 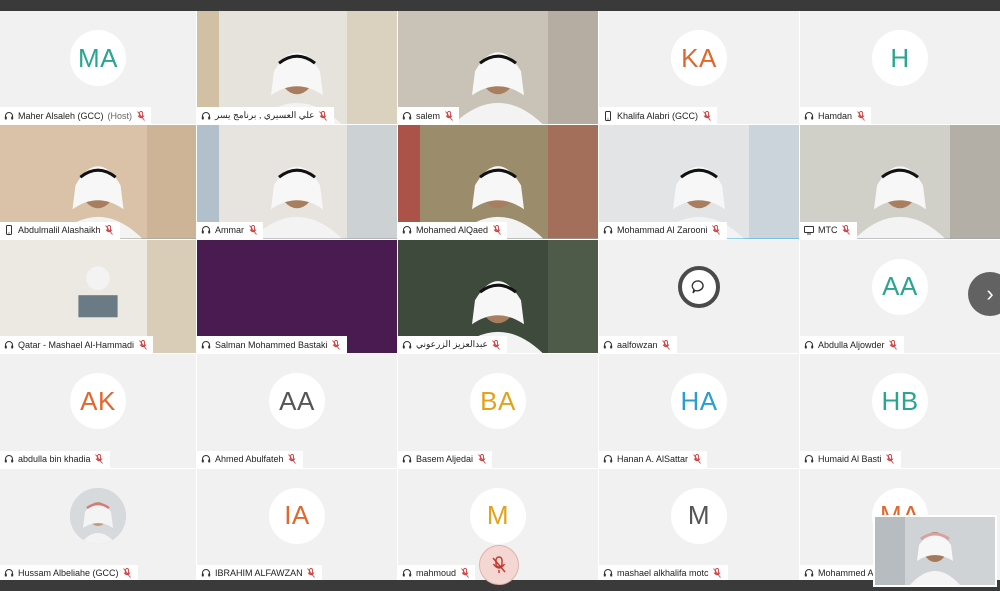 What do you see at coordinates (59, 230) in the screenshot?
I see `participant-name: Abdulmalil Alashaikh` at bounding box center [59, 230].